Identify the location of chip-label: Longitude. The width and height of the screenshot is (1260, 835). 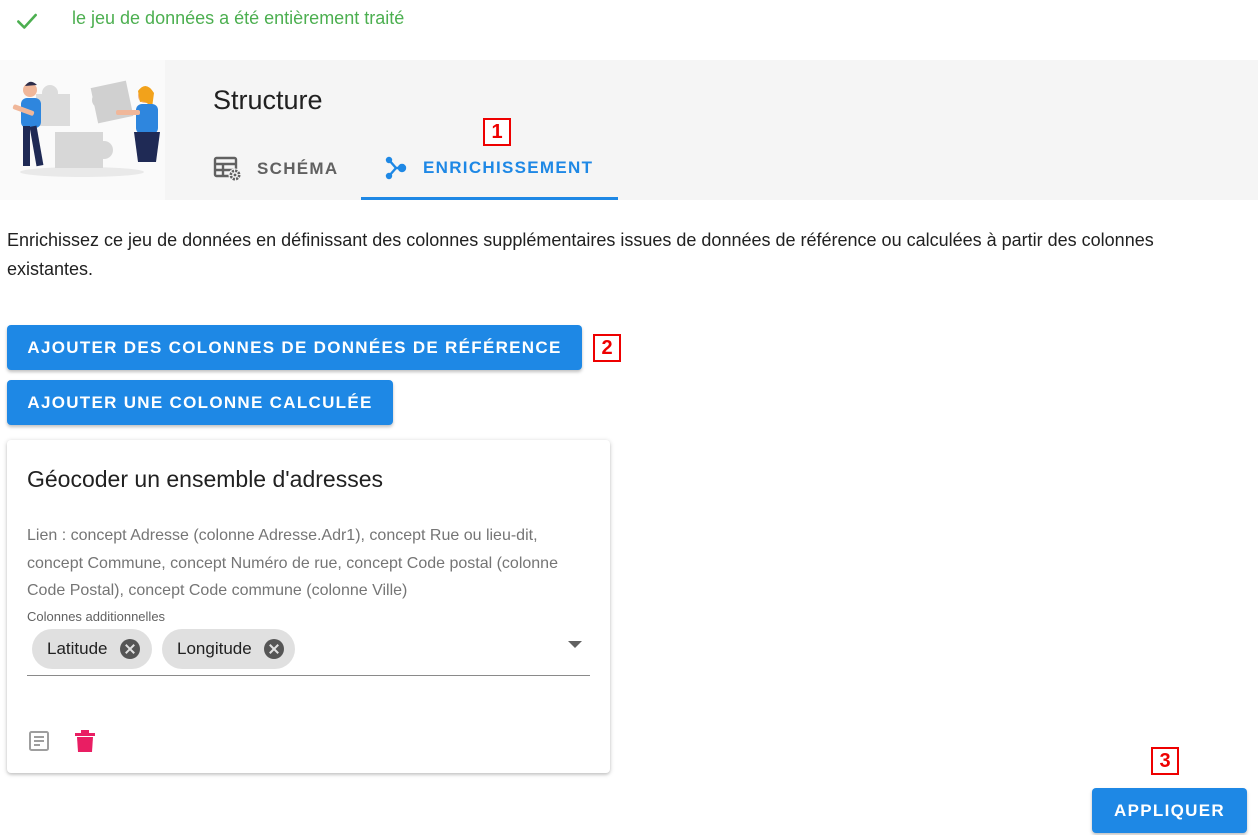
(214, 648).